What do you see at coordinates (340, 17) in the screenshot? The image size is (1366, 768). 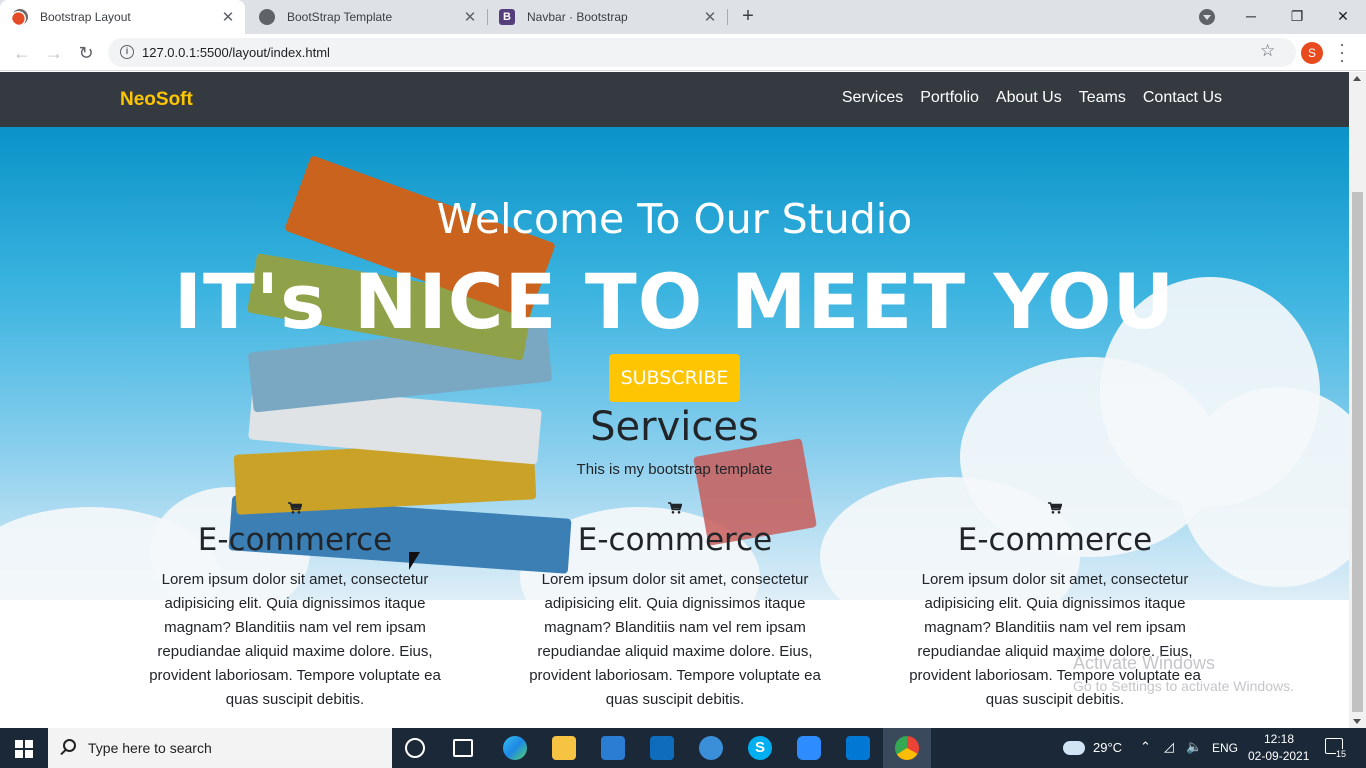 I see `tab-title: BootStrap Template` at bounding box center [340, 17].